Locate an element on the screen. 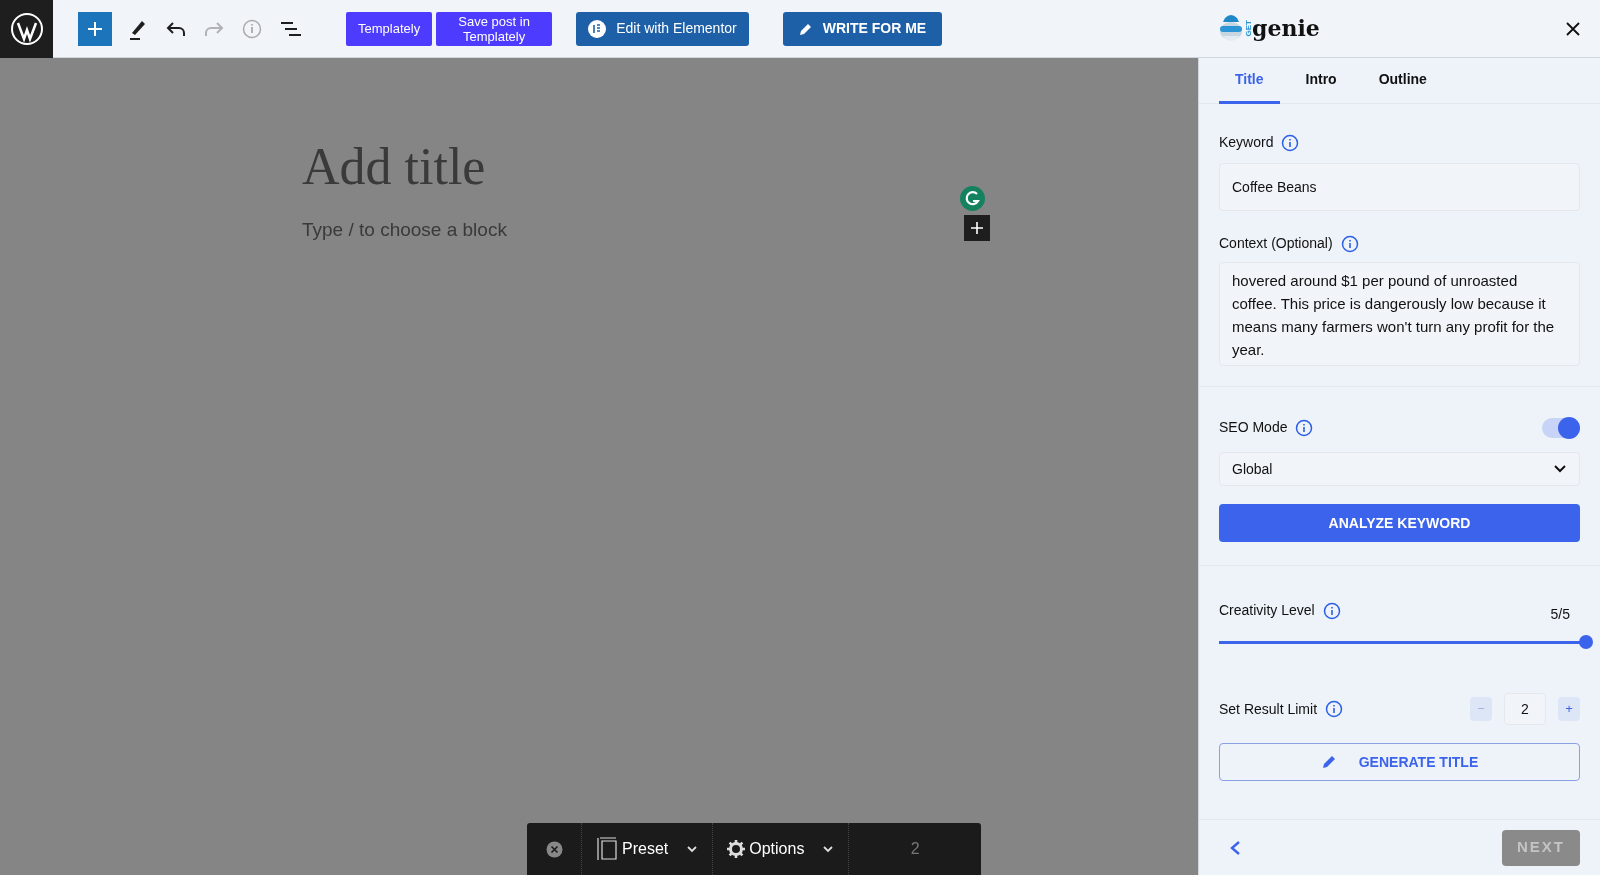 The width and height of the screenshot is (1600, 875). count-text: 2 is located at coordinates (915, 849).